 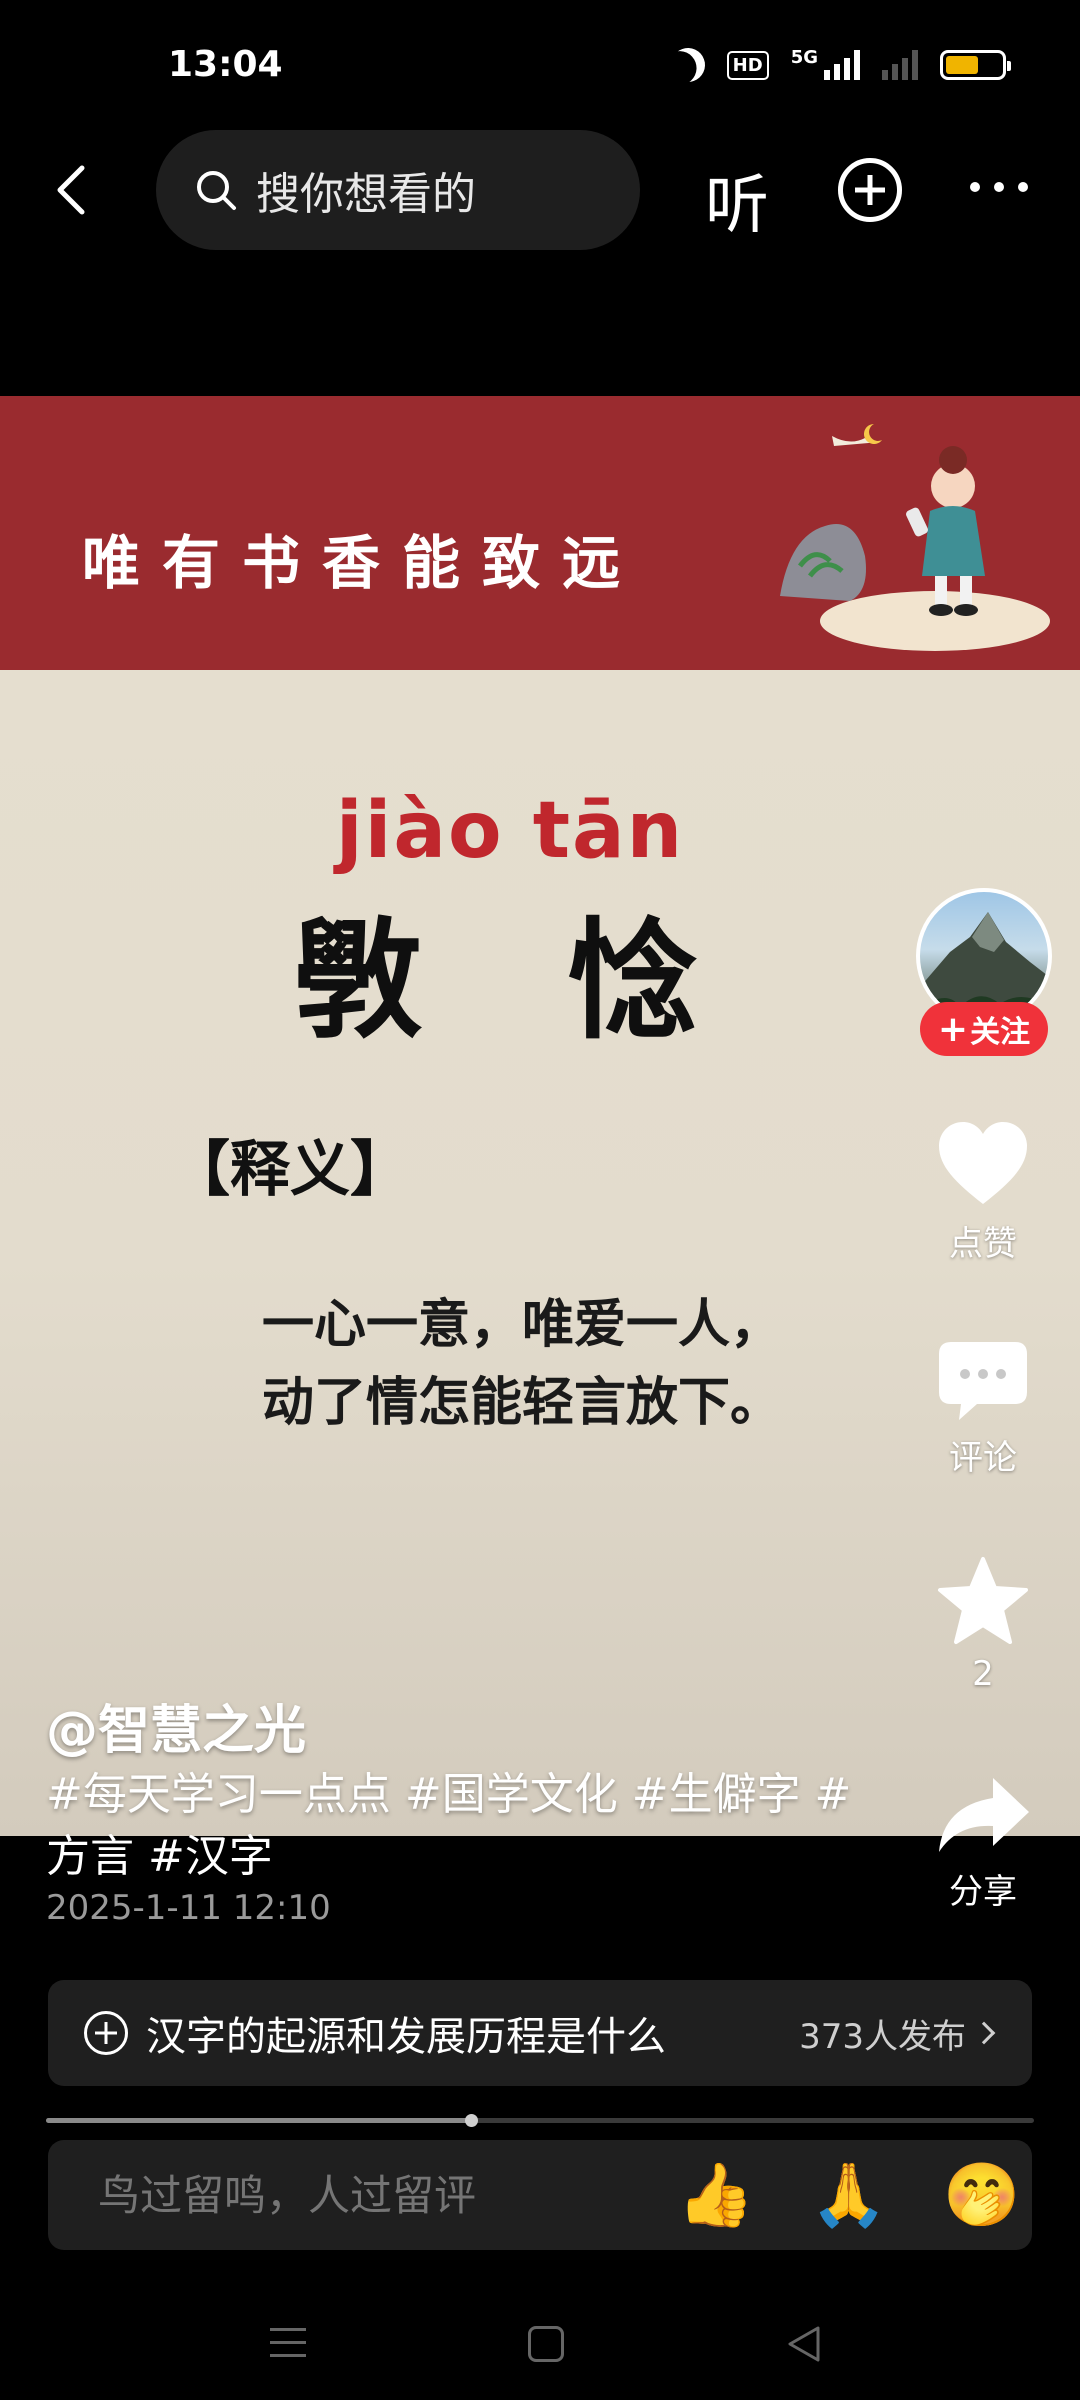 What do you see at coordinates (737, 200) in the screenshot?
I see `listen-button: 听` at bounding box center [737, 200].